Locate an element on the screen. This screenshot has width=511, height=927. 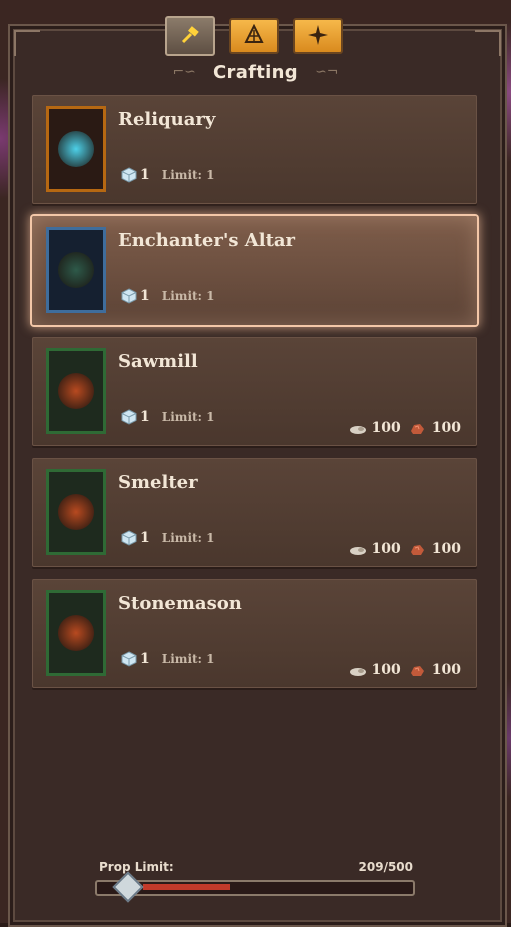
prop-limit-value: 209/500 is located at coordinates (385, 867).